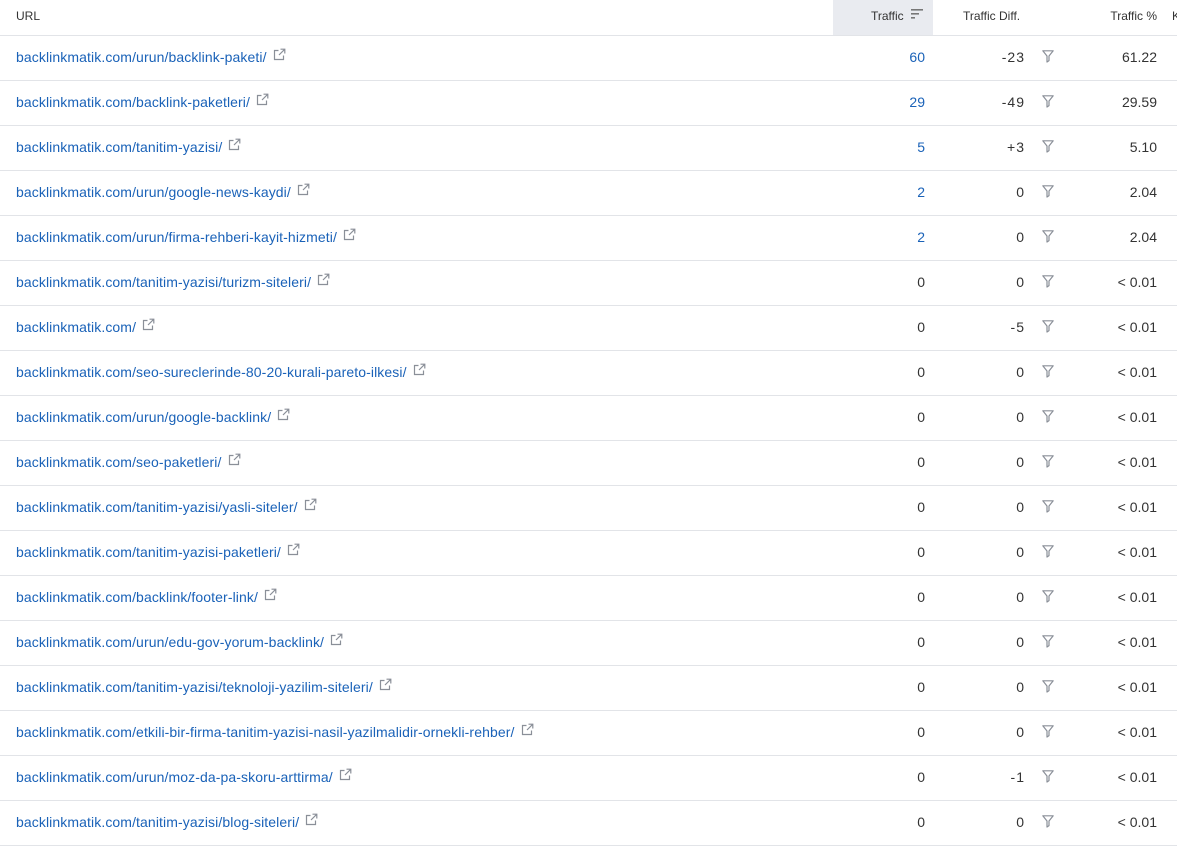 The width and height of the screenshot is (1177, 846). Describe the element at coordinates (917, 58) in the screenshot. I see `traffic-value: 60` at that location.